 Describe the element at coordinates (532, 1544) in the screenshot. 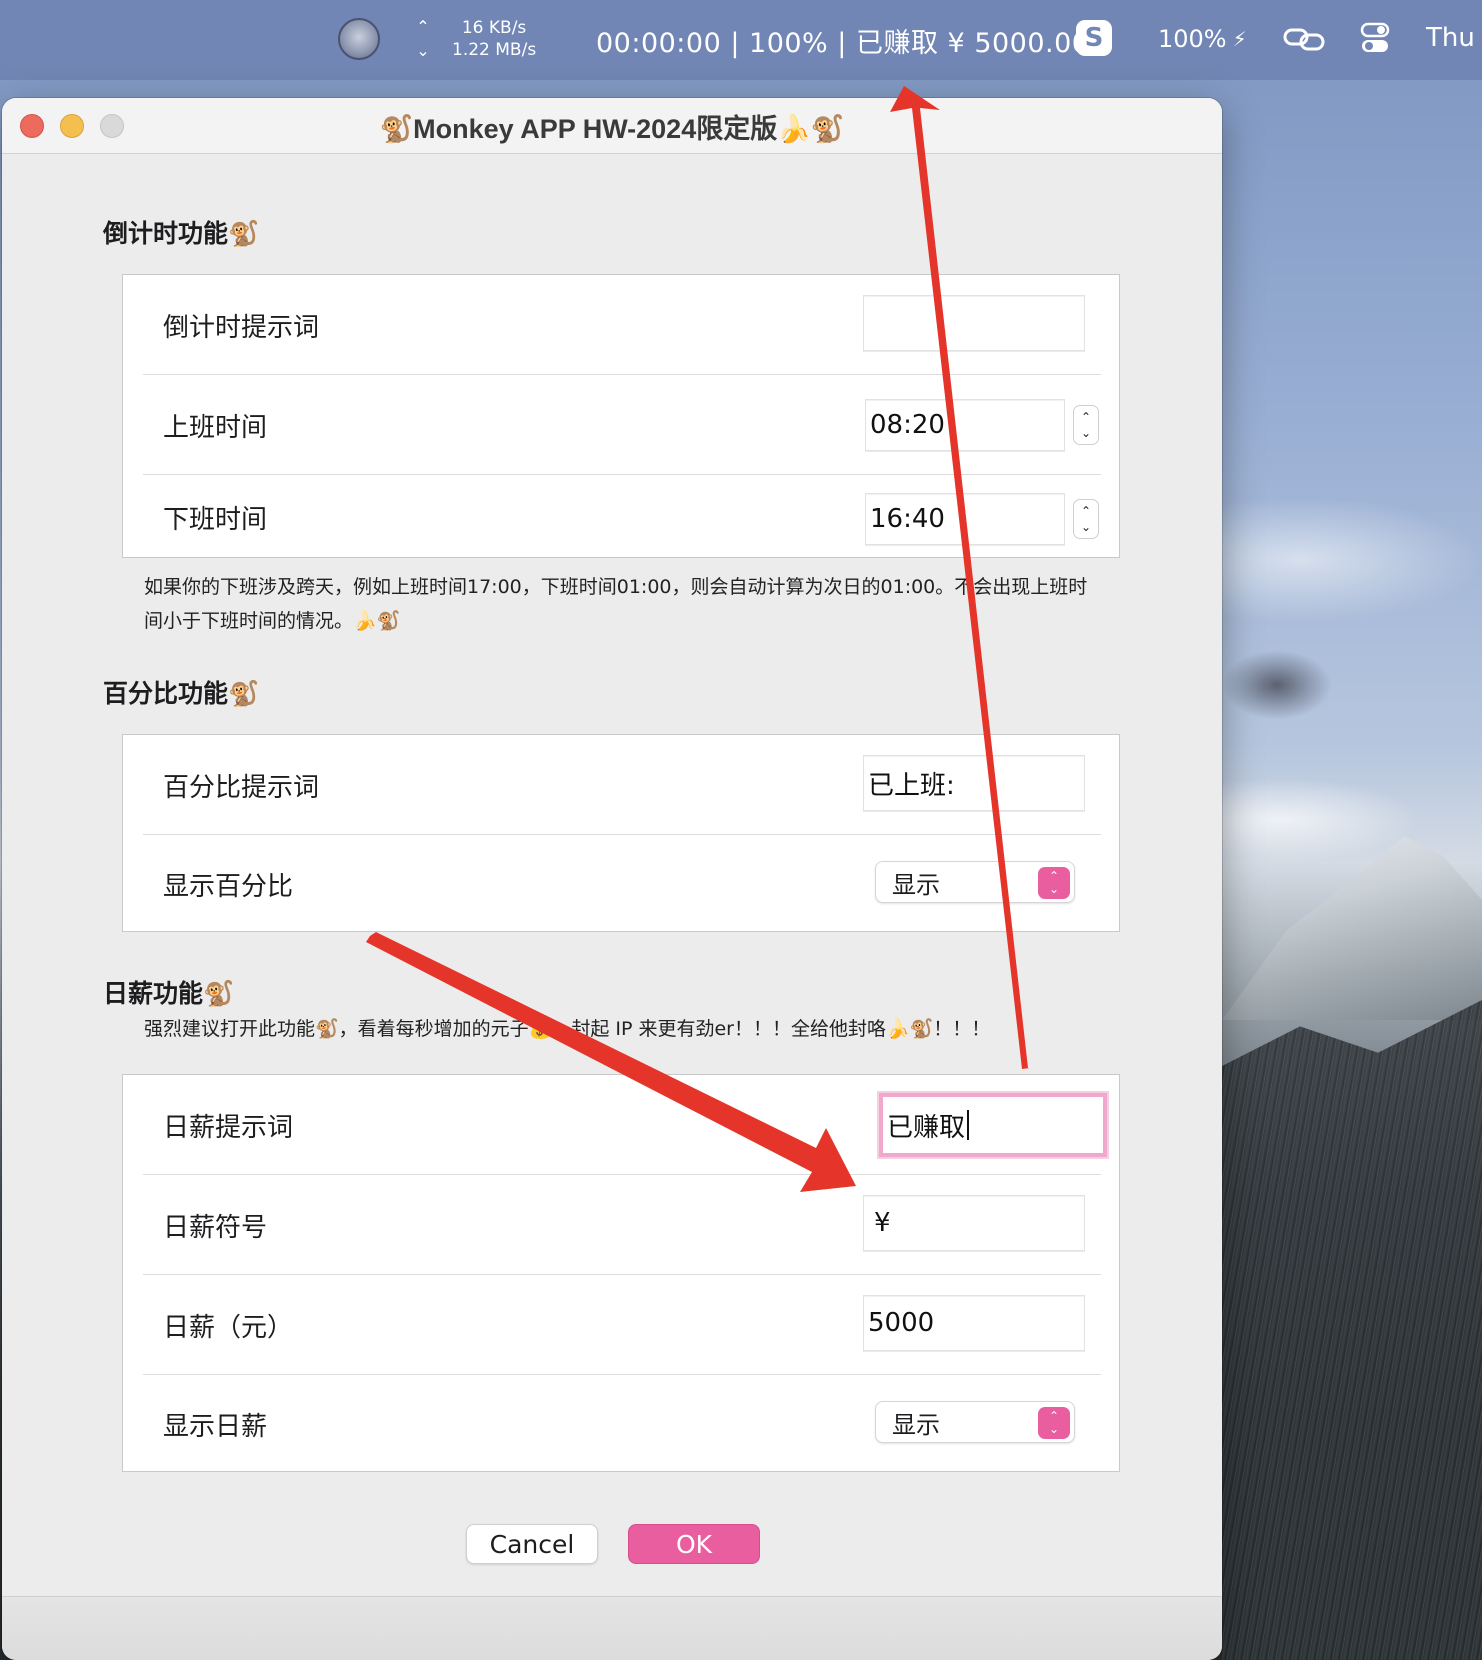

I see `cancel-button: Cancel` at that location.